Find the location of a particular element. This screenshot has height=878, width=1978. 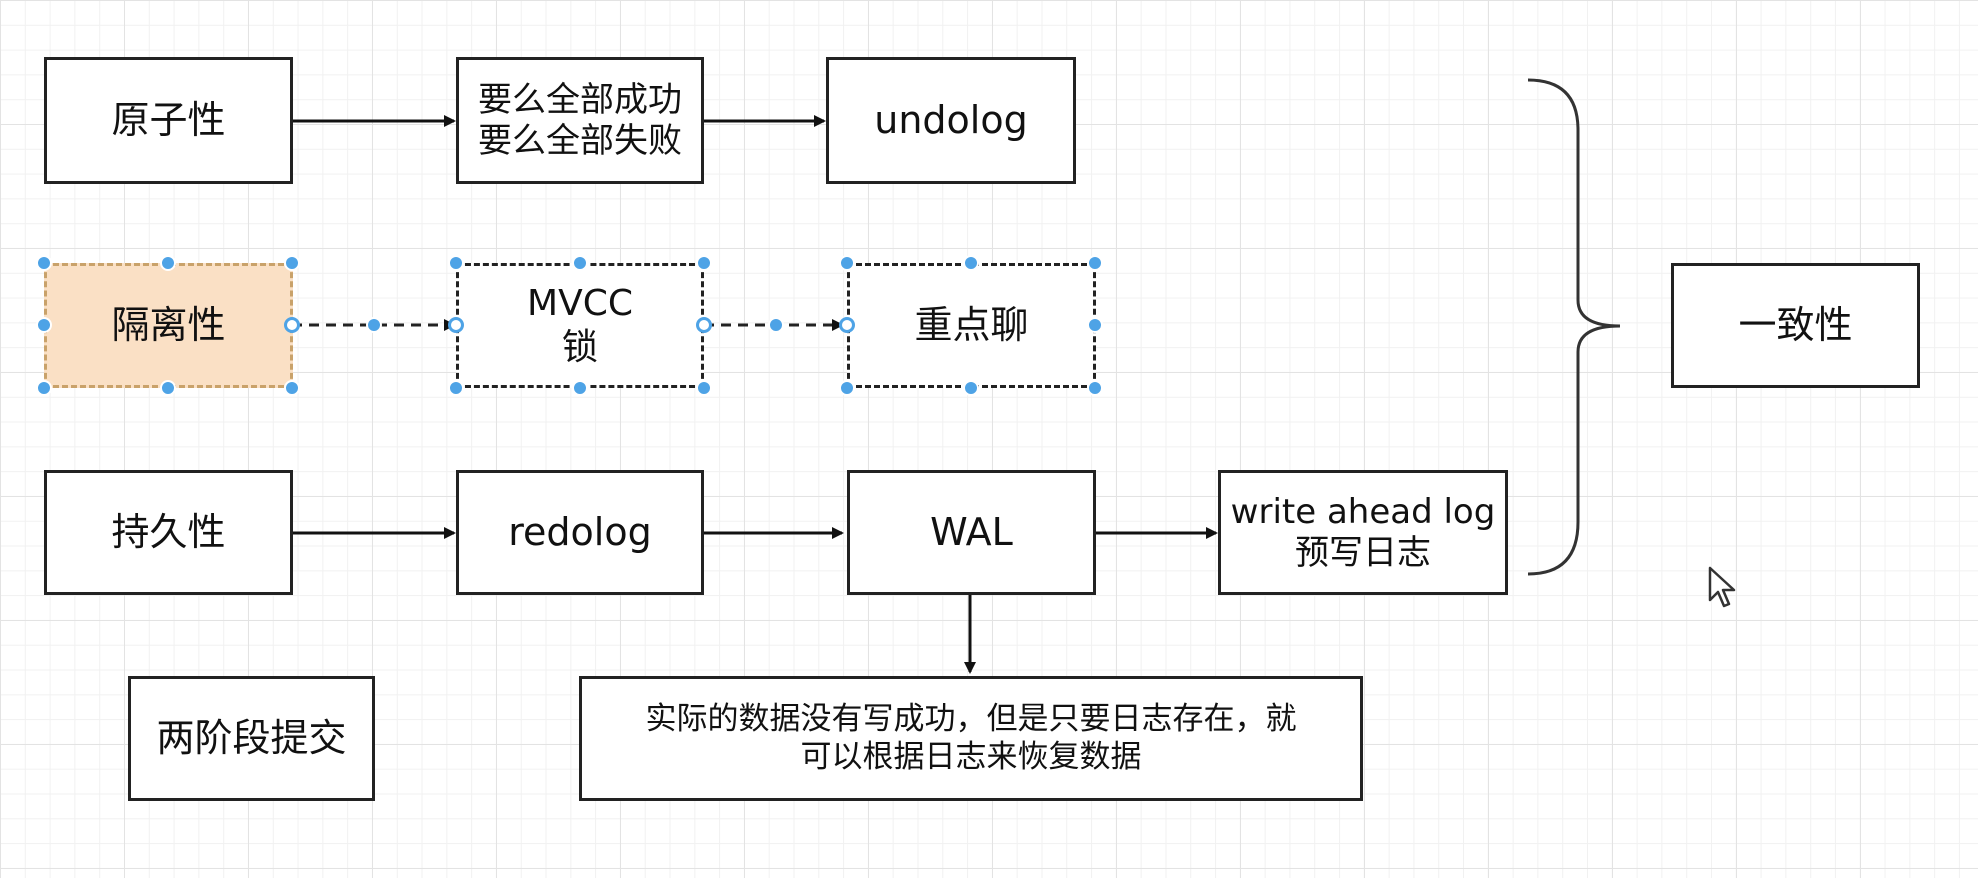

node-two-phase-commit: 两阶段提交 is located at coordinates (251, 738).